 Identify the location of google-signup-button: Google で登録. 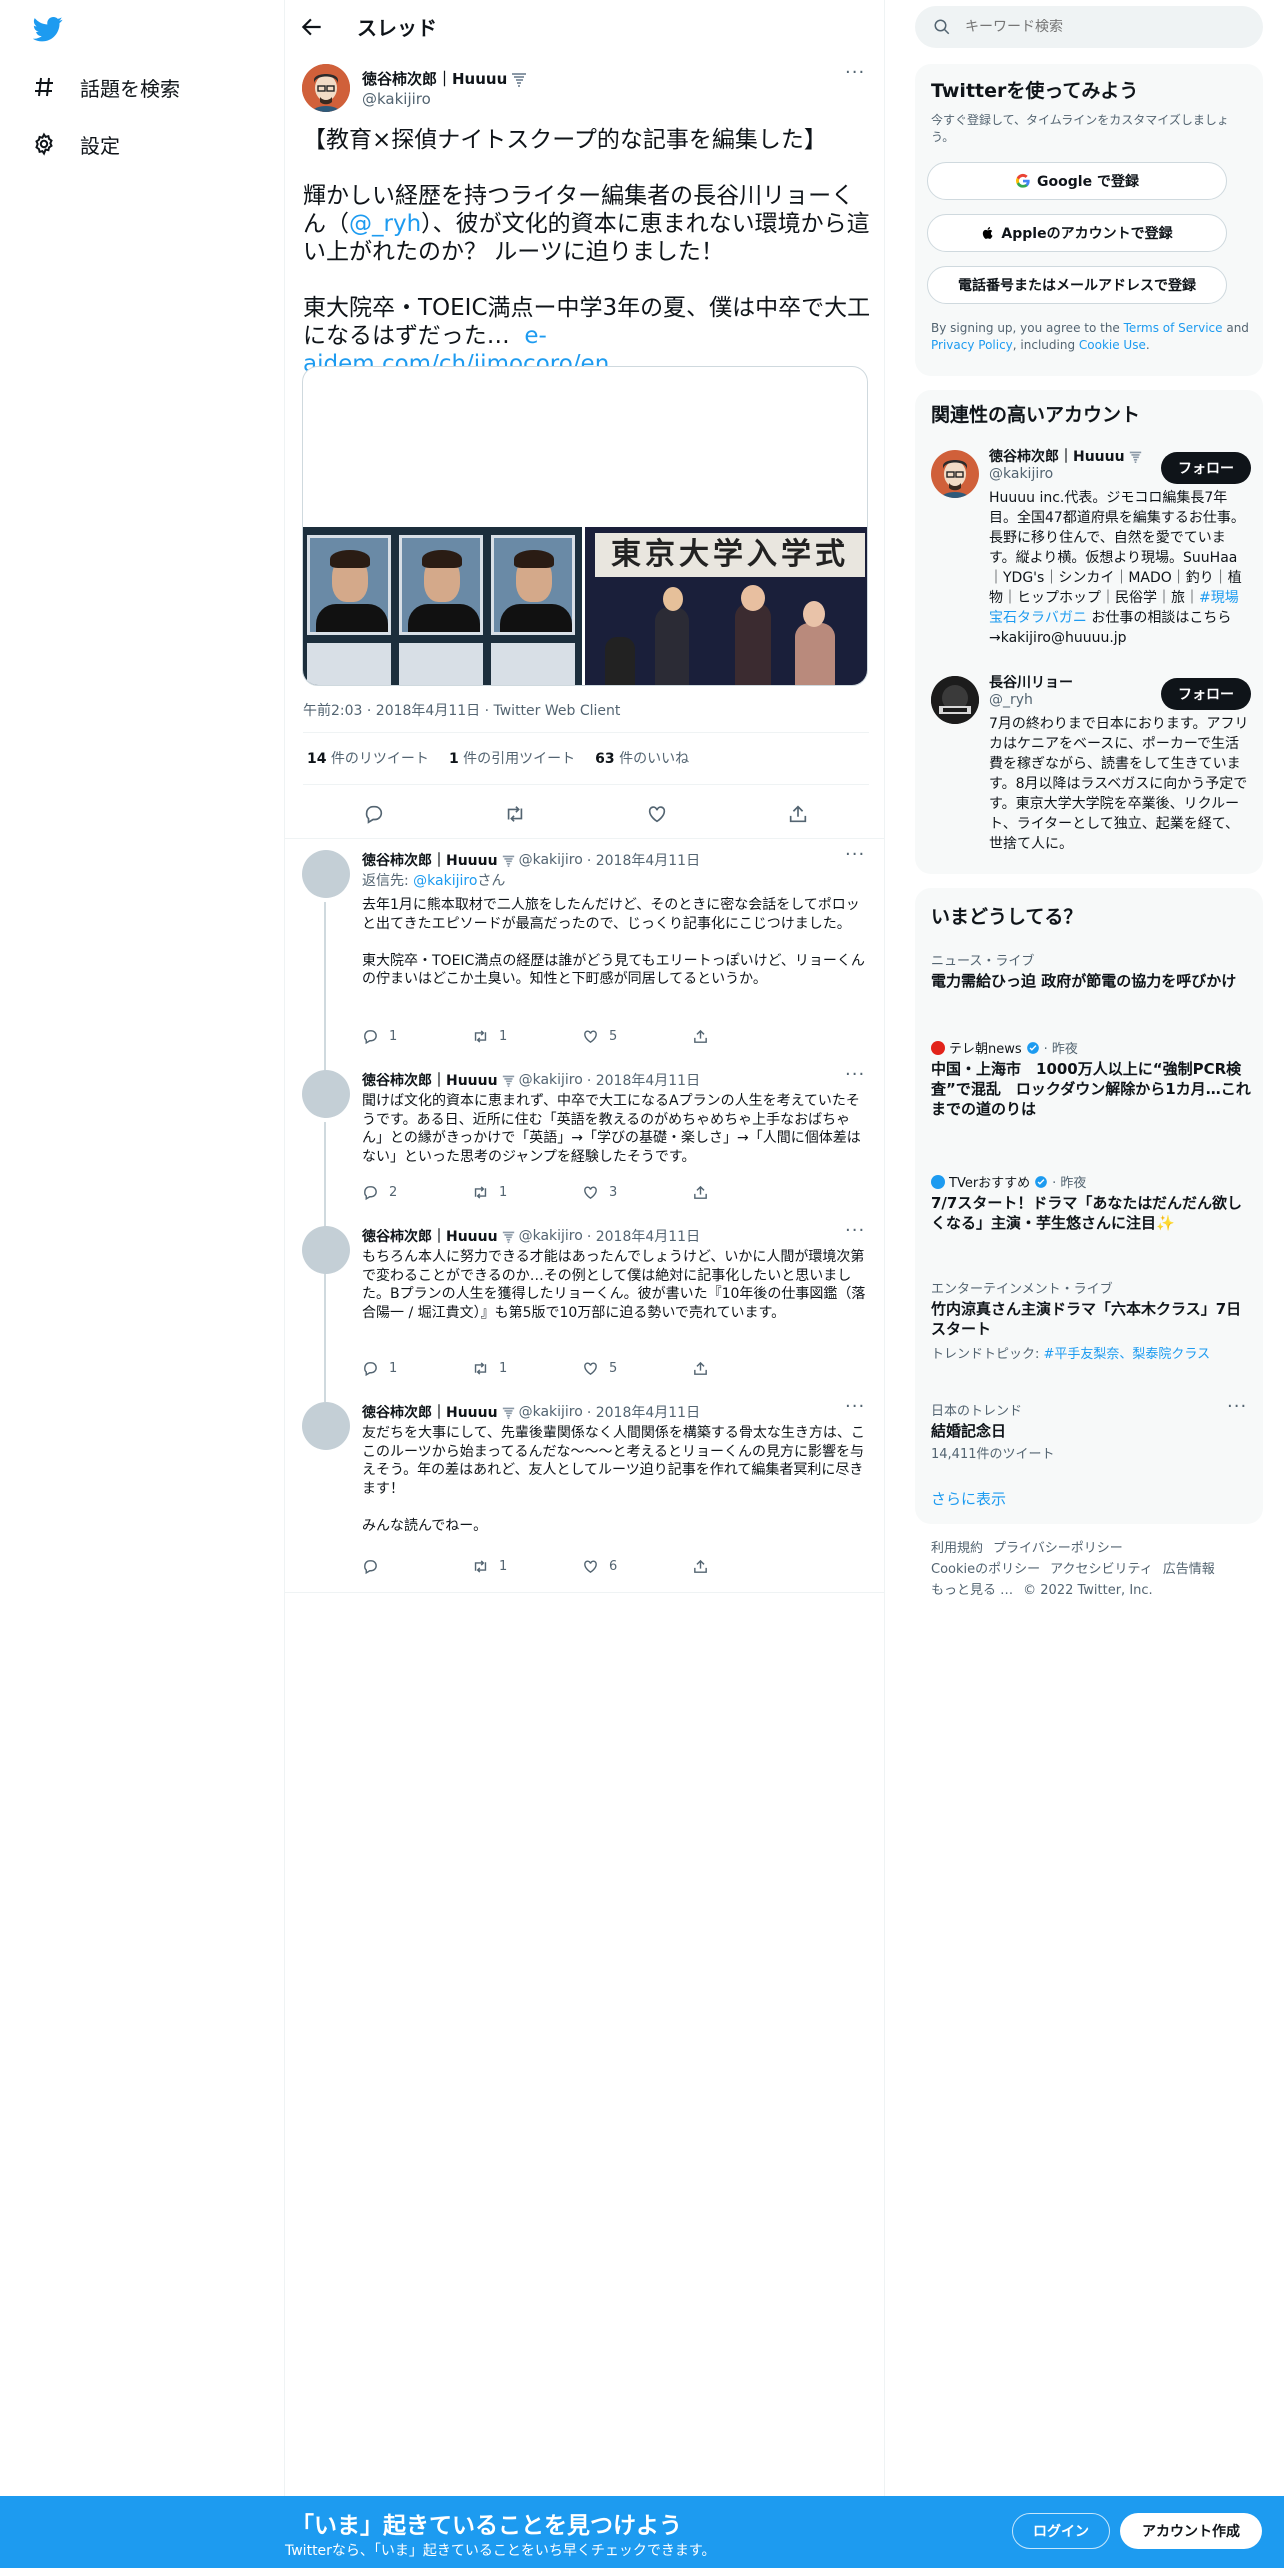
(1077, 181).